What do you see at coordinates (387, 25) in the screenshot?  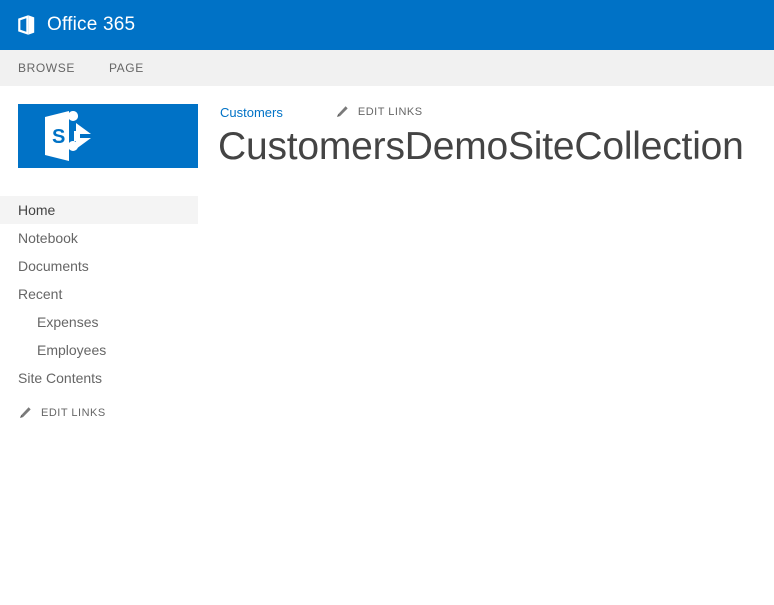 I see `suite-bar: Office 365` at bounding box center [387, 25].